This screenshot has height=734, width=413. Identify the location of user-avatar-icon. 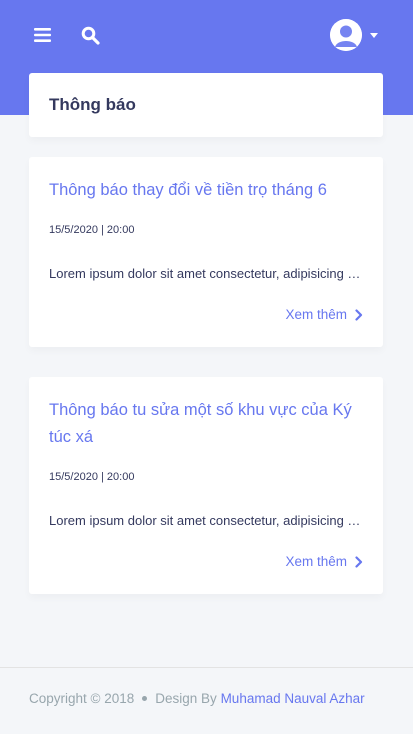
(346, 35).